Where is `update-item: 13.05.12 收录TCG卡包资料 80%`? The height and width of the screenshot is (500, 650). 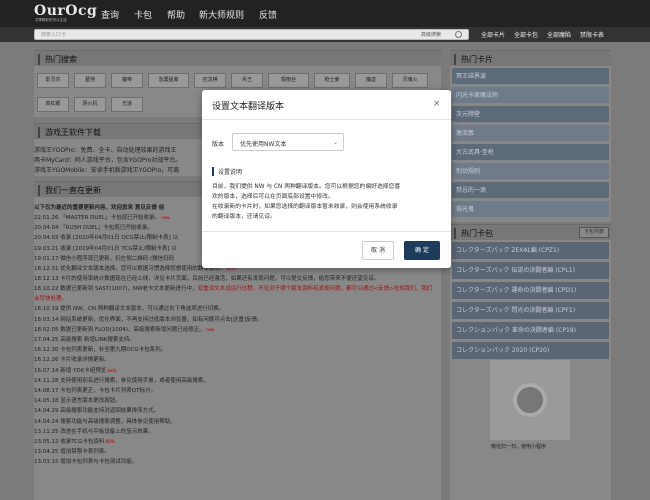 update-item: 13.05.12 收录TCG卡包资料 80% is located at coordinates (74, 441).